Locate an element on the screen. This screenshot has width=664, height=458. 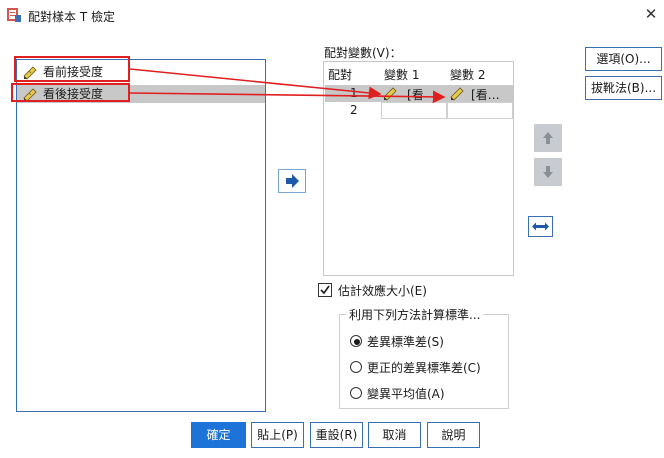
swap-icon is located at coordinates (540, 226).